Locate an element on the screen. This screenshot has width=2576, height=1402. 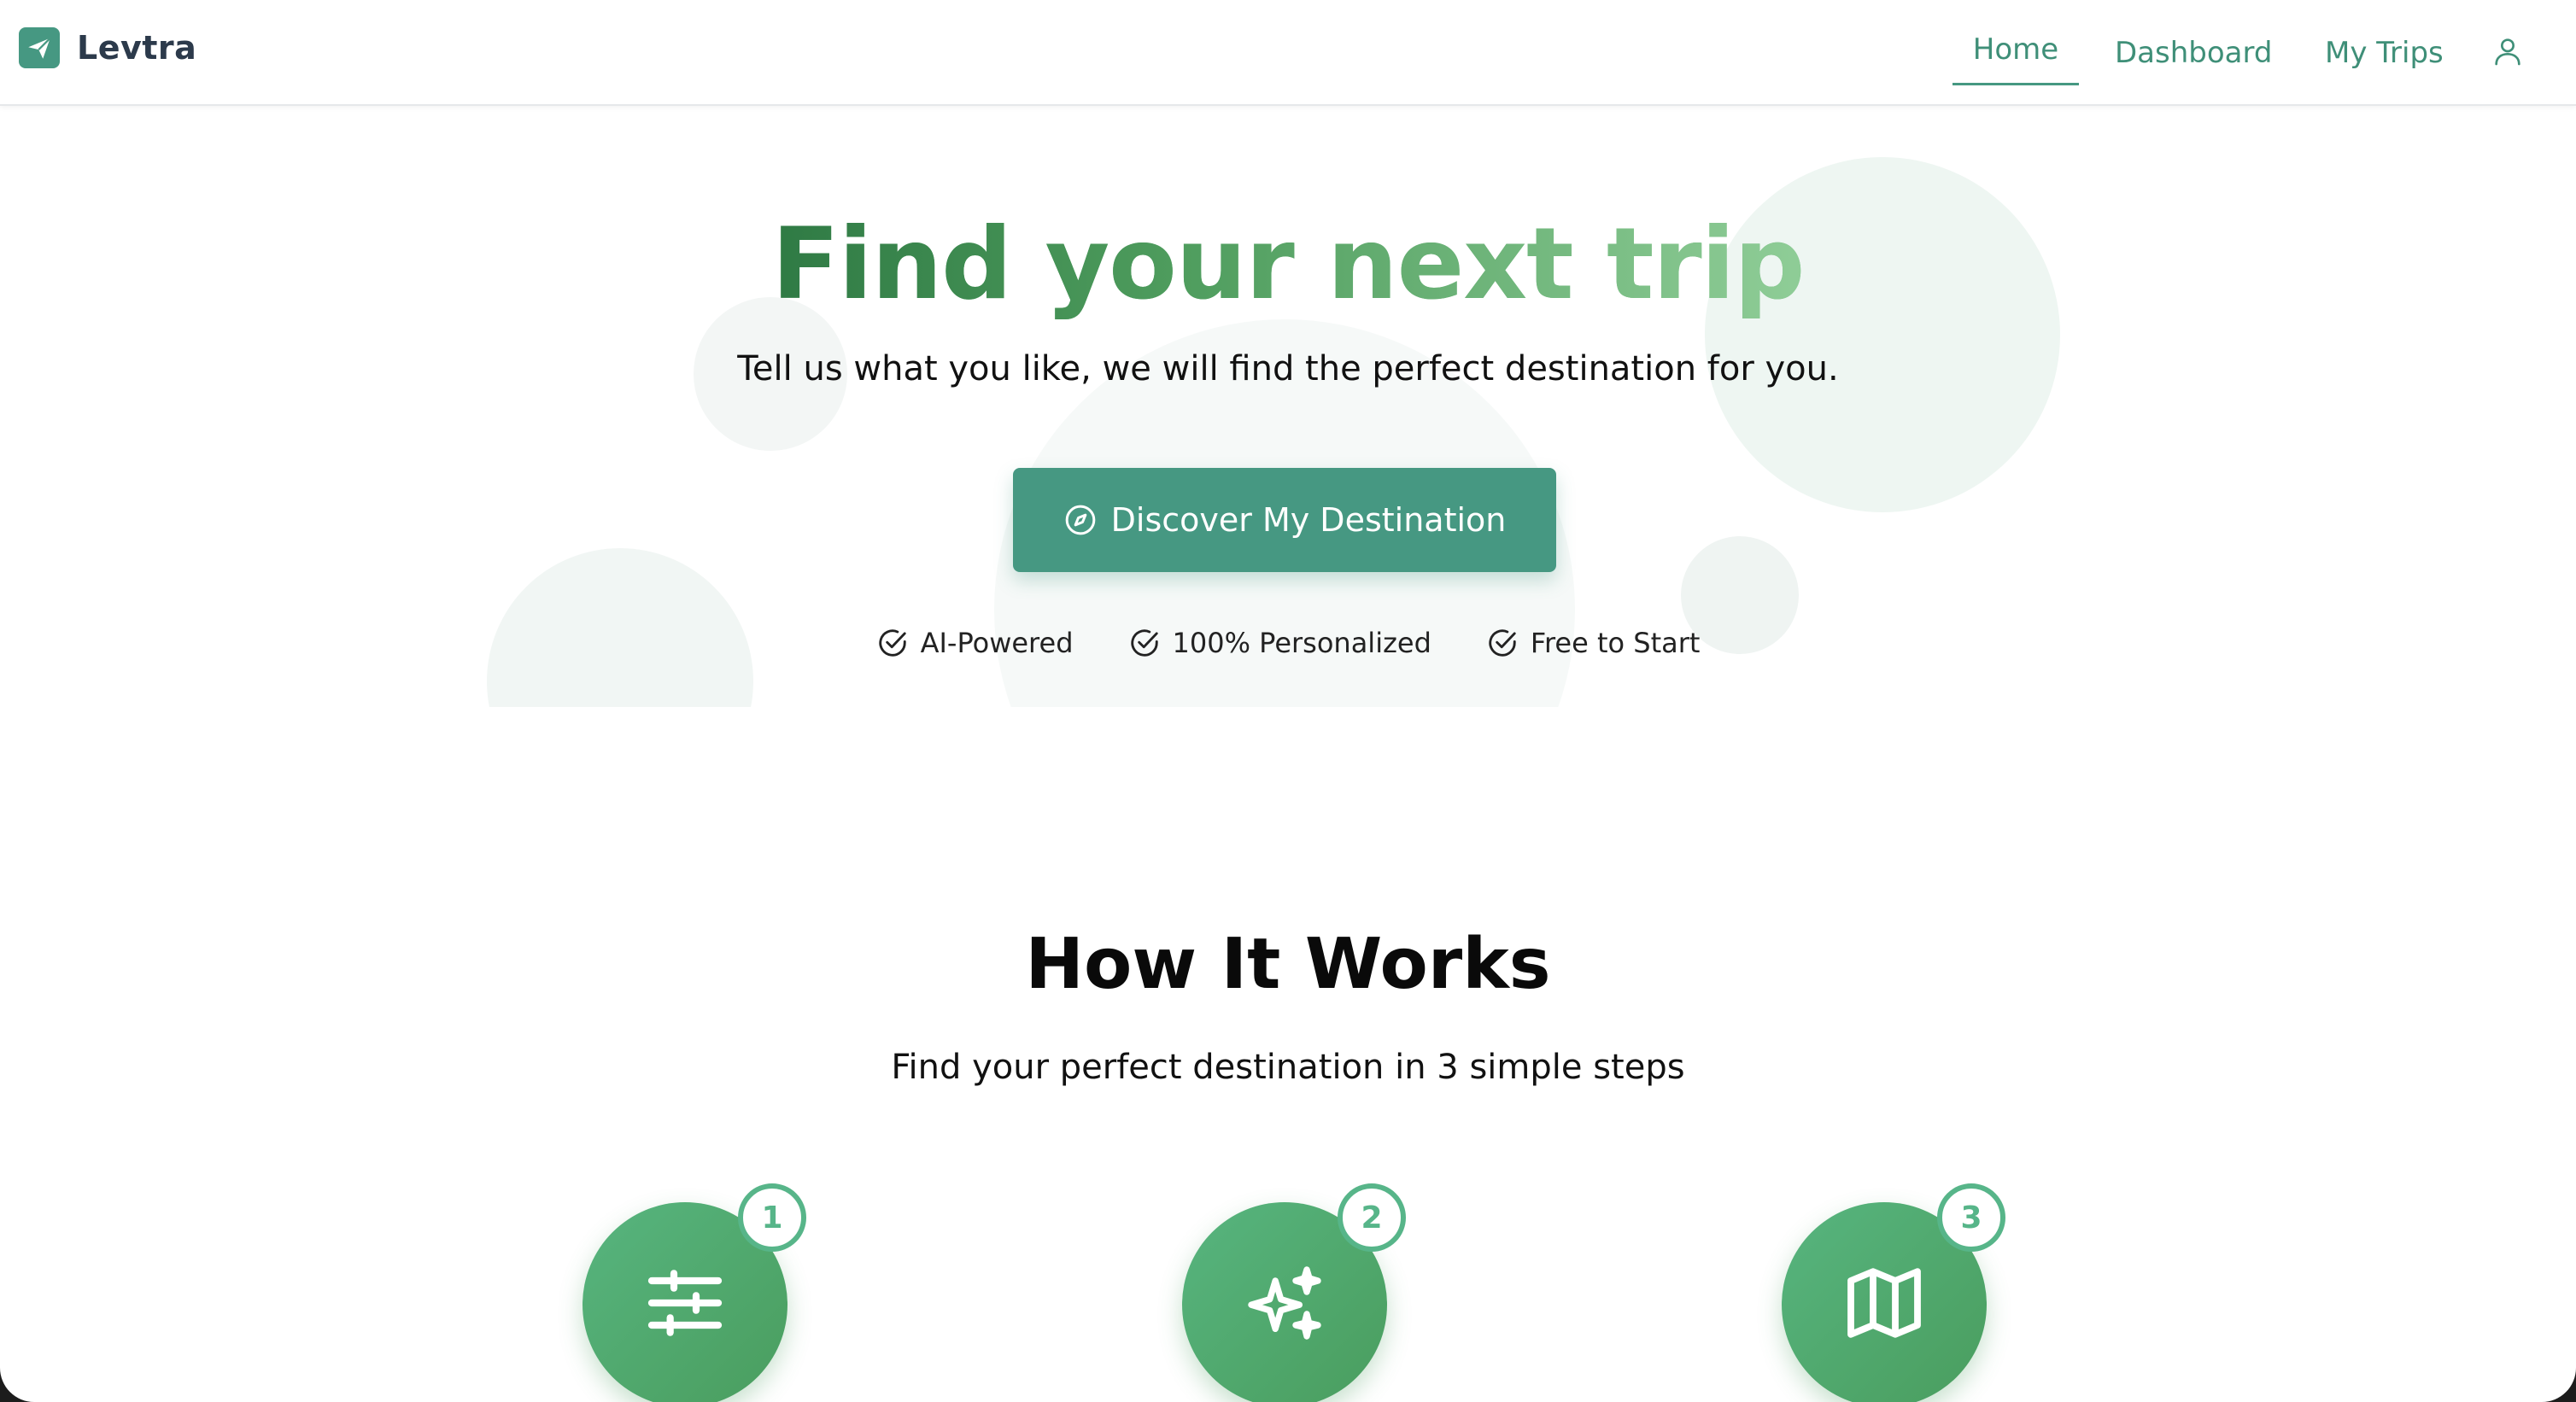
step-number-badge: 1 is located at coordinates (772, 1218).